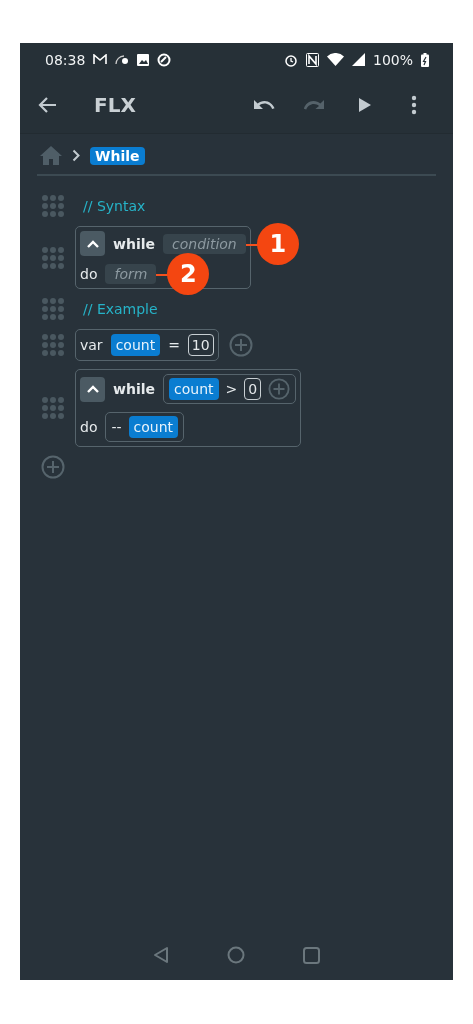 The image size is (473, 1024). What do you see at coordinates (414, 104) in the screenshot?
I see `more-icon` at bounding box center [414, 104].